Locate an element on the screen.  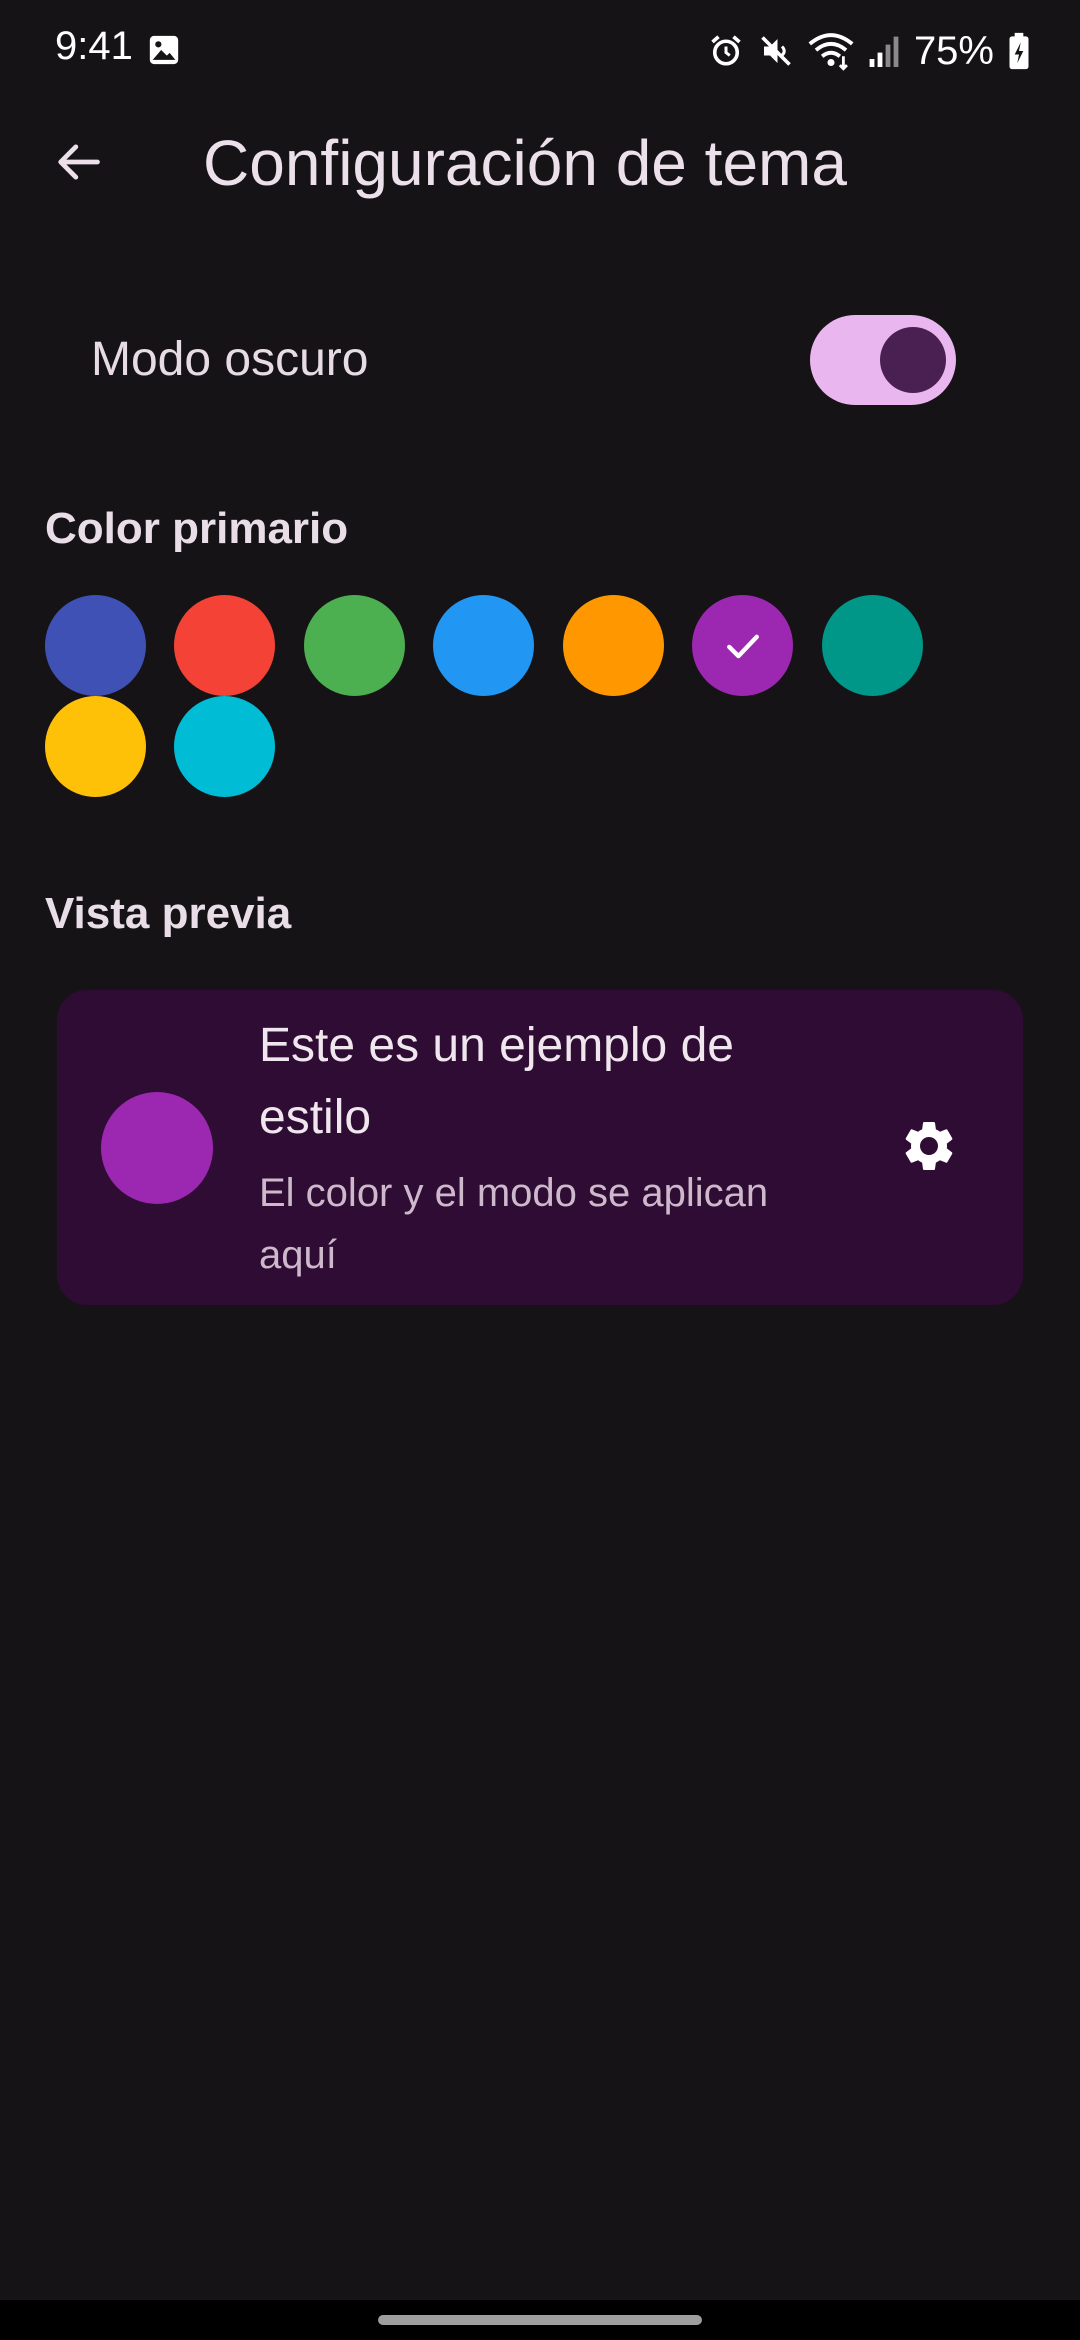
color-swatch-green is located at coordinates (354, 645).